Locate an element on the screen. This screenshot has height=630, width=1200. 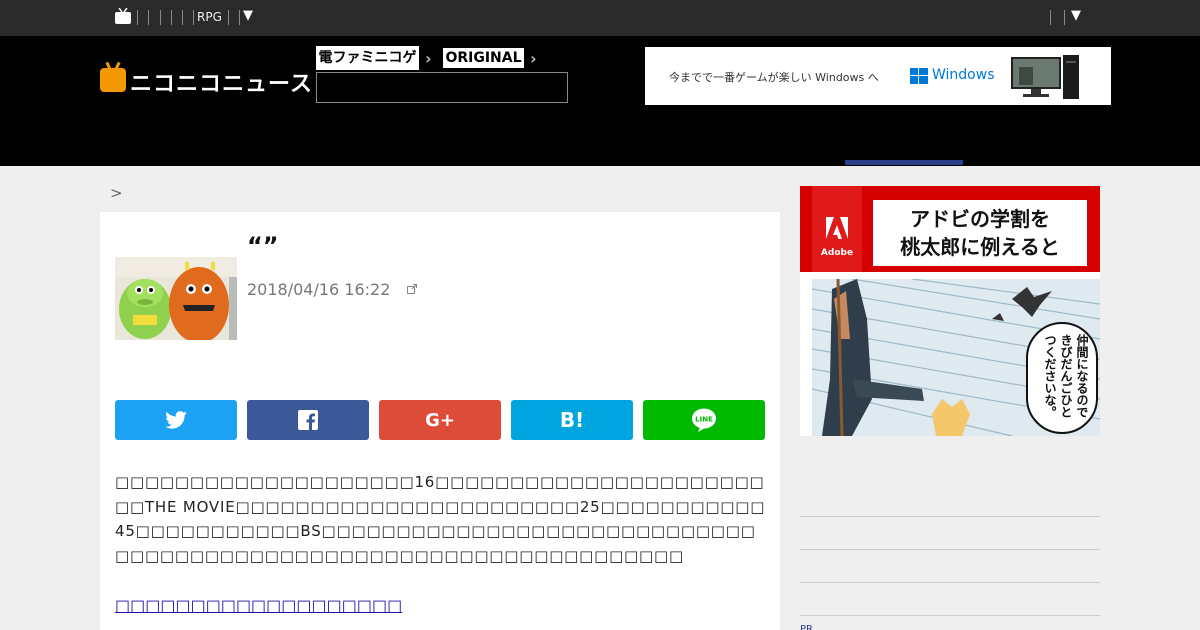
line-share-button: LINE is located at coordinates (704, 420).